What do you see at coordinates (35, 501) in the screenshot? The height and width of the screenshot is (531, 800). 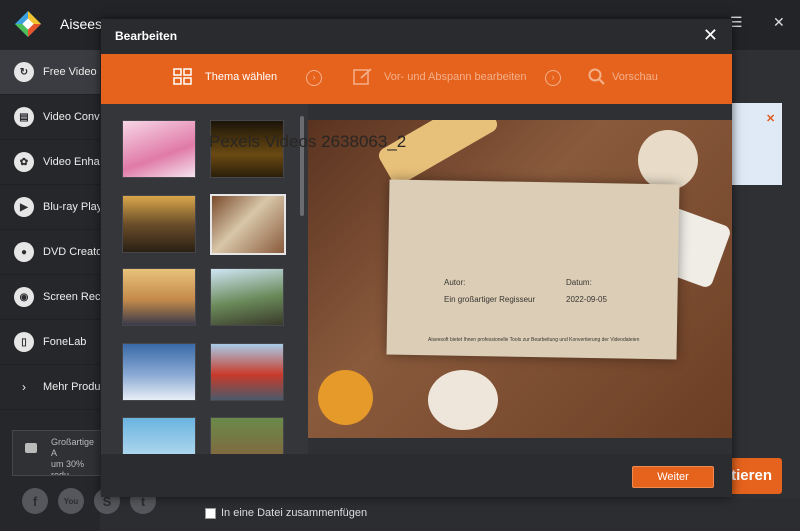 I see `facebook-icon: f` at bounding box center [35, 501].